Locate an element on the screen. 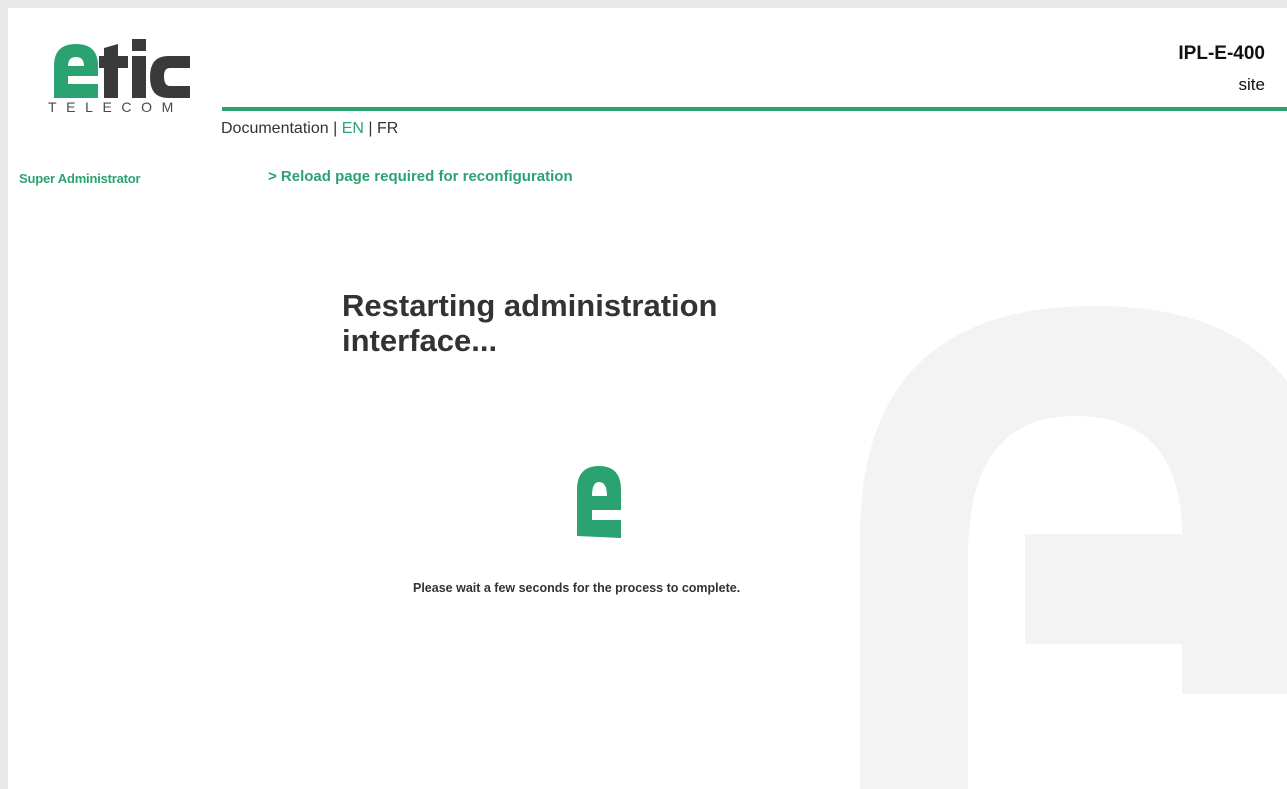 This screenshot has width=1287, height=789. etic-logo-icon is located at coordinates (122, 68).